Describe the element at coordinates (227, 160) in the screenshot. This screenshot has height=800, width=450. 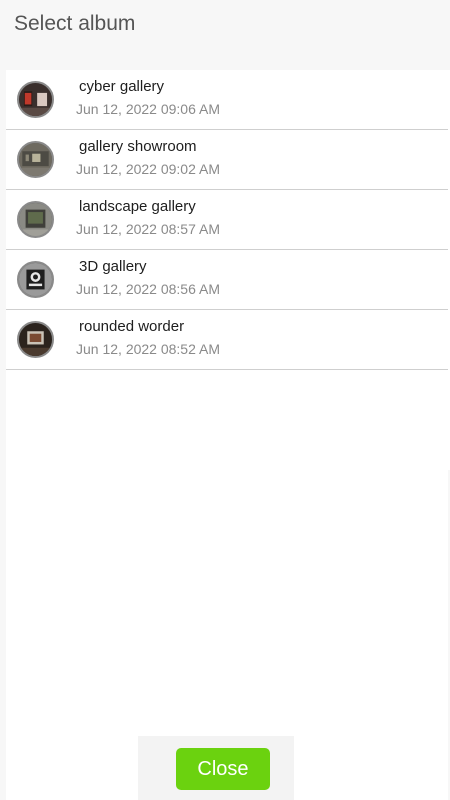
I see `album-row-gallery-showroom: gallery showroom Jun 12, 2022 09:02 AM` at that location.